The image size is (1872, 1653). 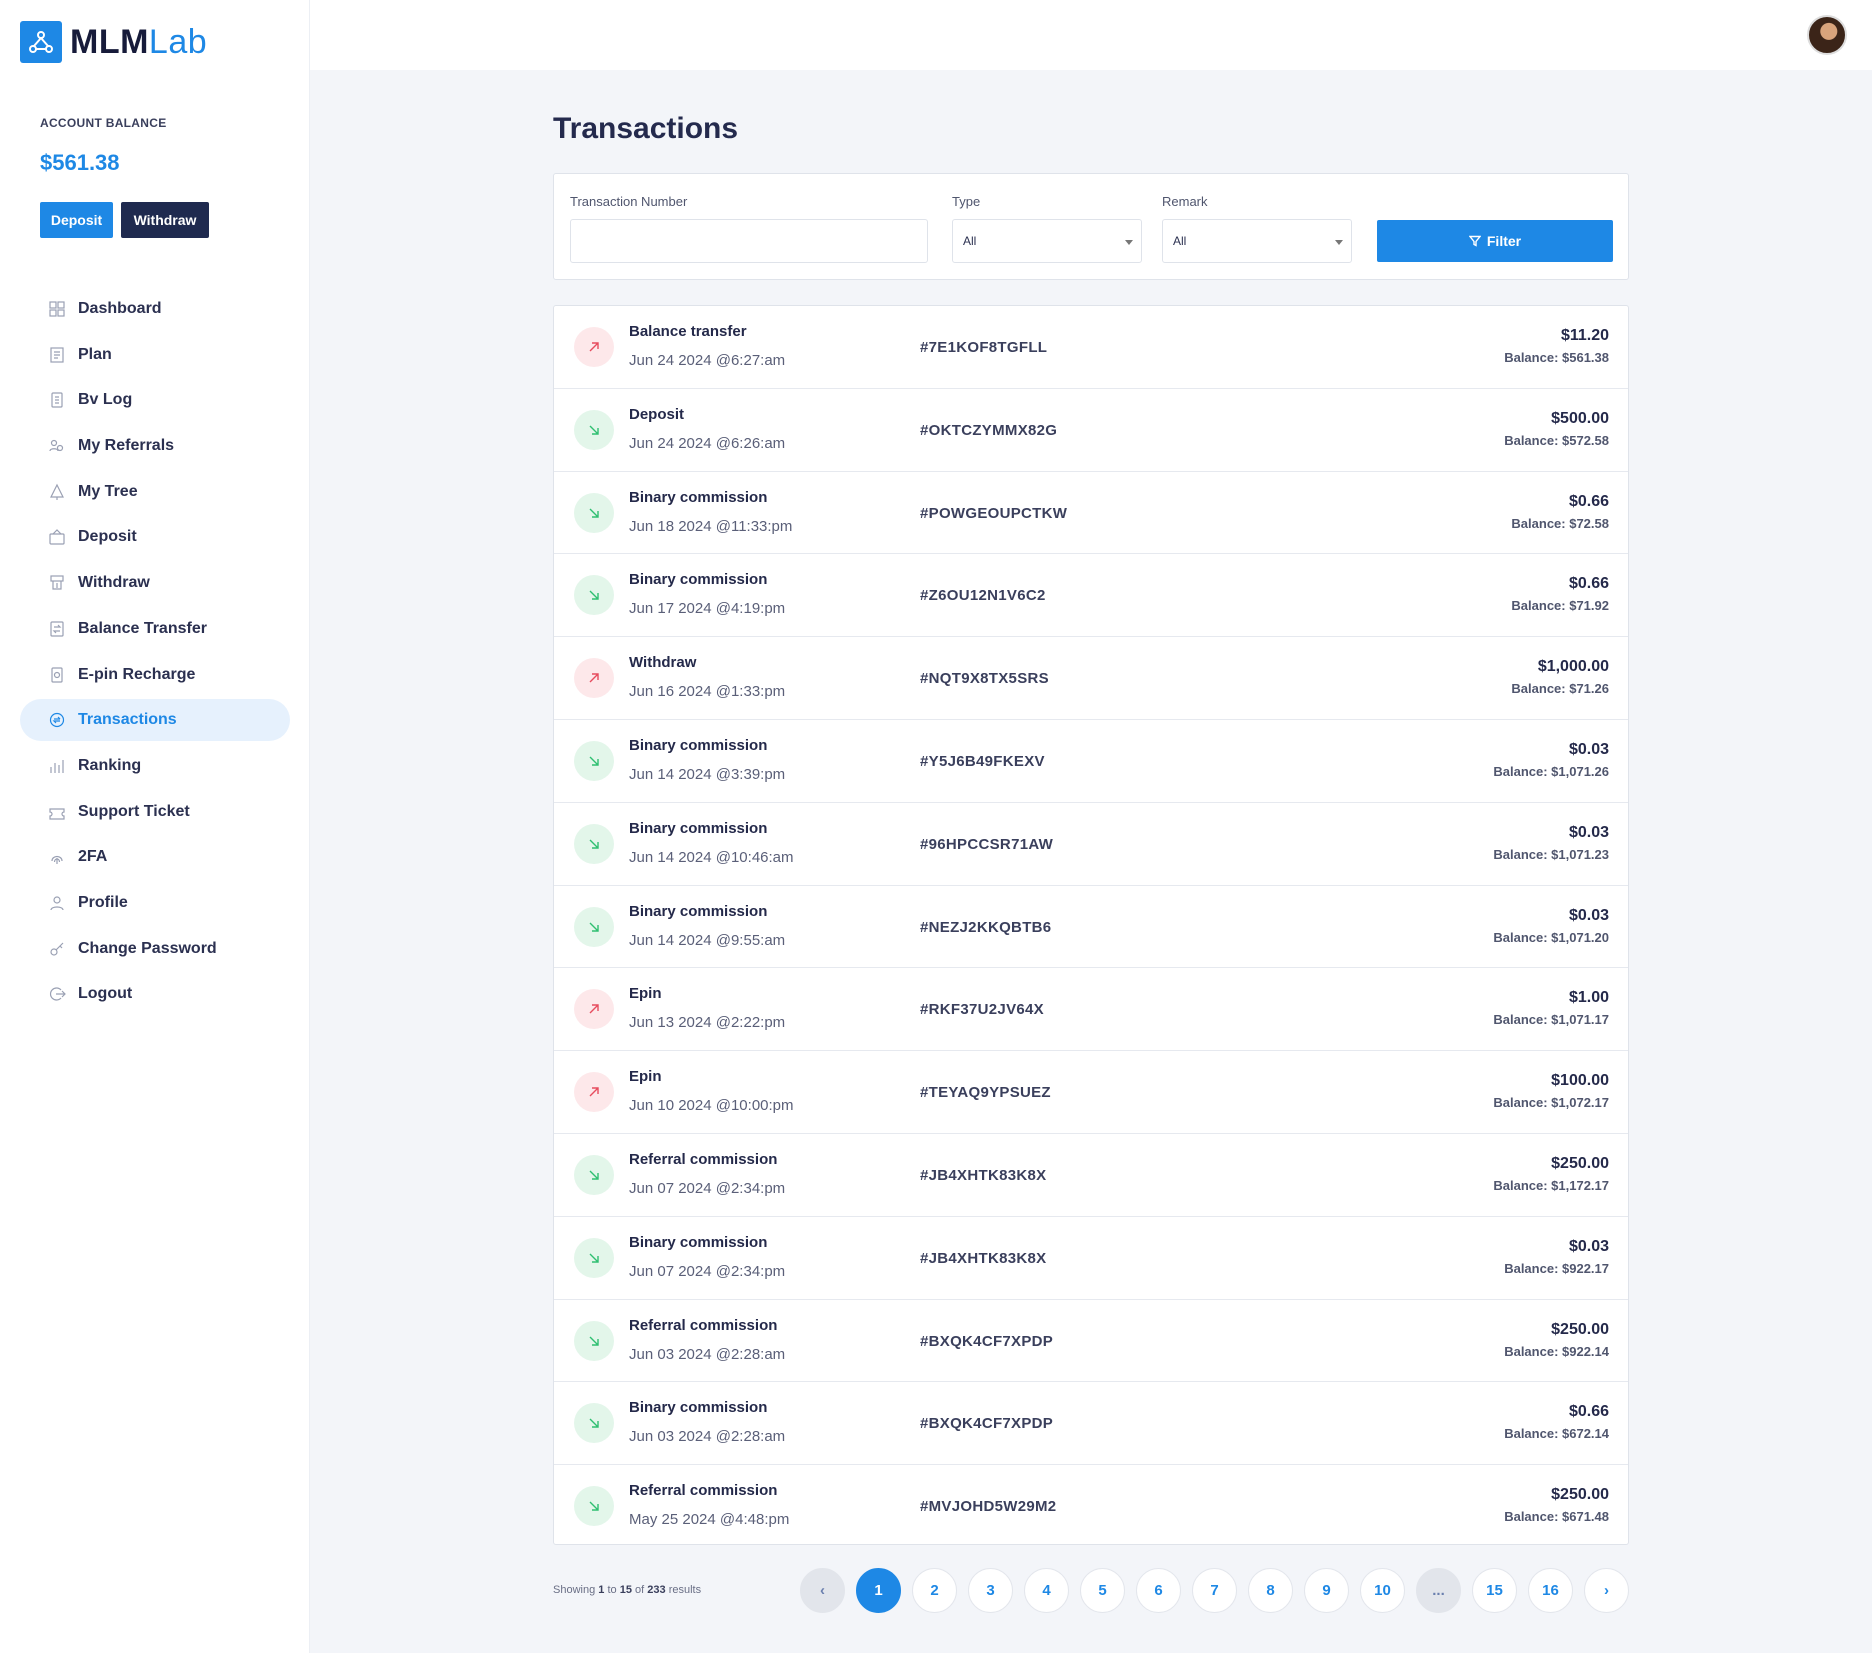 I want to click on sidebar-item-balance-transfer: Balance Transfer, so click(x=155, y=629).